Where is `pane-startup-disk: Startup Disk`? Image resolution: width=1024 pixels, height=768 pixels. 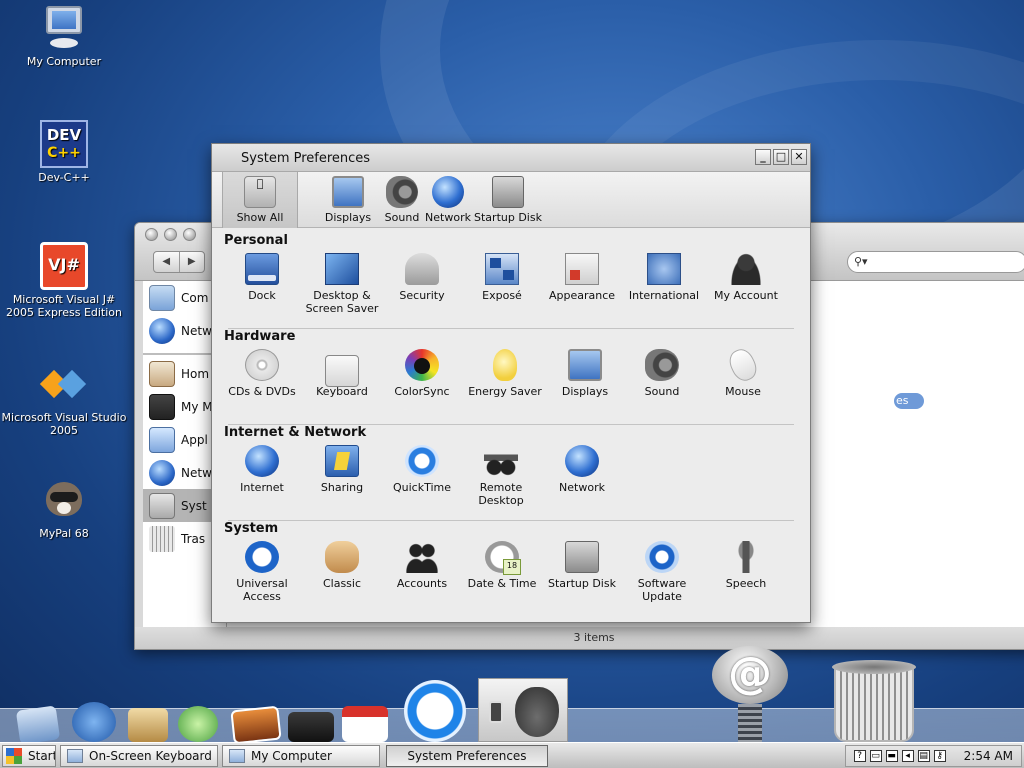 pane-startup-disk: Startup Disk is located at coordinates (582, 565).